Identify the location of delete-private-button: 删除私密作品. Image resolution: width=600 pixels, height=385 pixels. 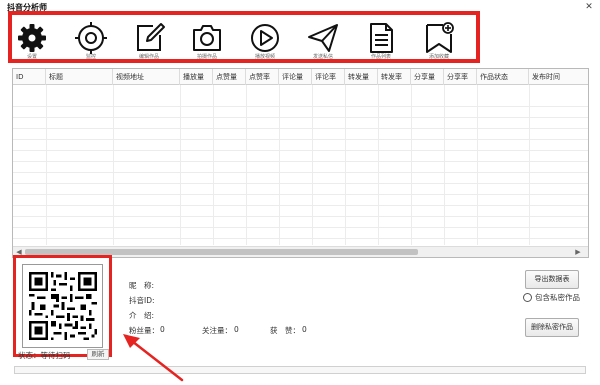
(552, 327).